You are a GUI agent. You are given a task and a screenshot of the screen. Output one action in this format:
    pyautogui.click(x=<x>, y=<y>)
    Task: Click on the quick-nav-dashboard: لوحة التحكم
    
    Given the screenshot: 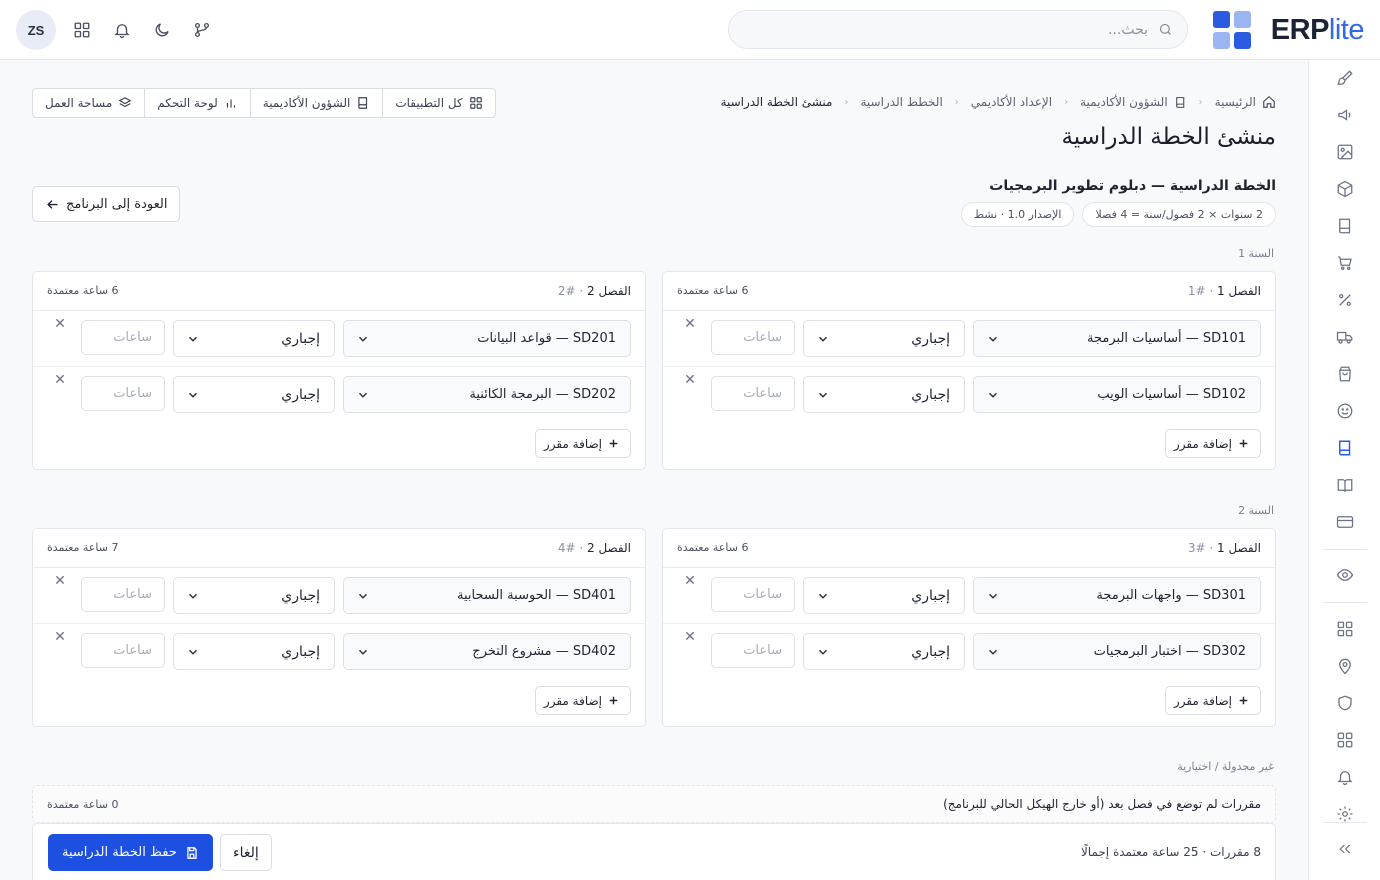 What is the action you would take?
    pyautogui.click(x=197, y=103)
    